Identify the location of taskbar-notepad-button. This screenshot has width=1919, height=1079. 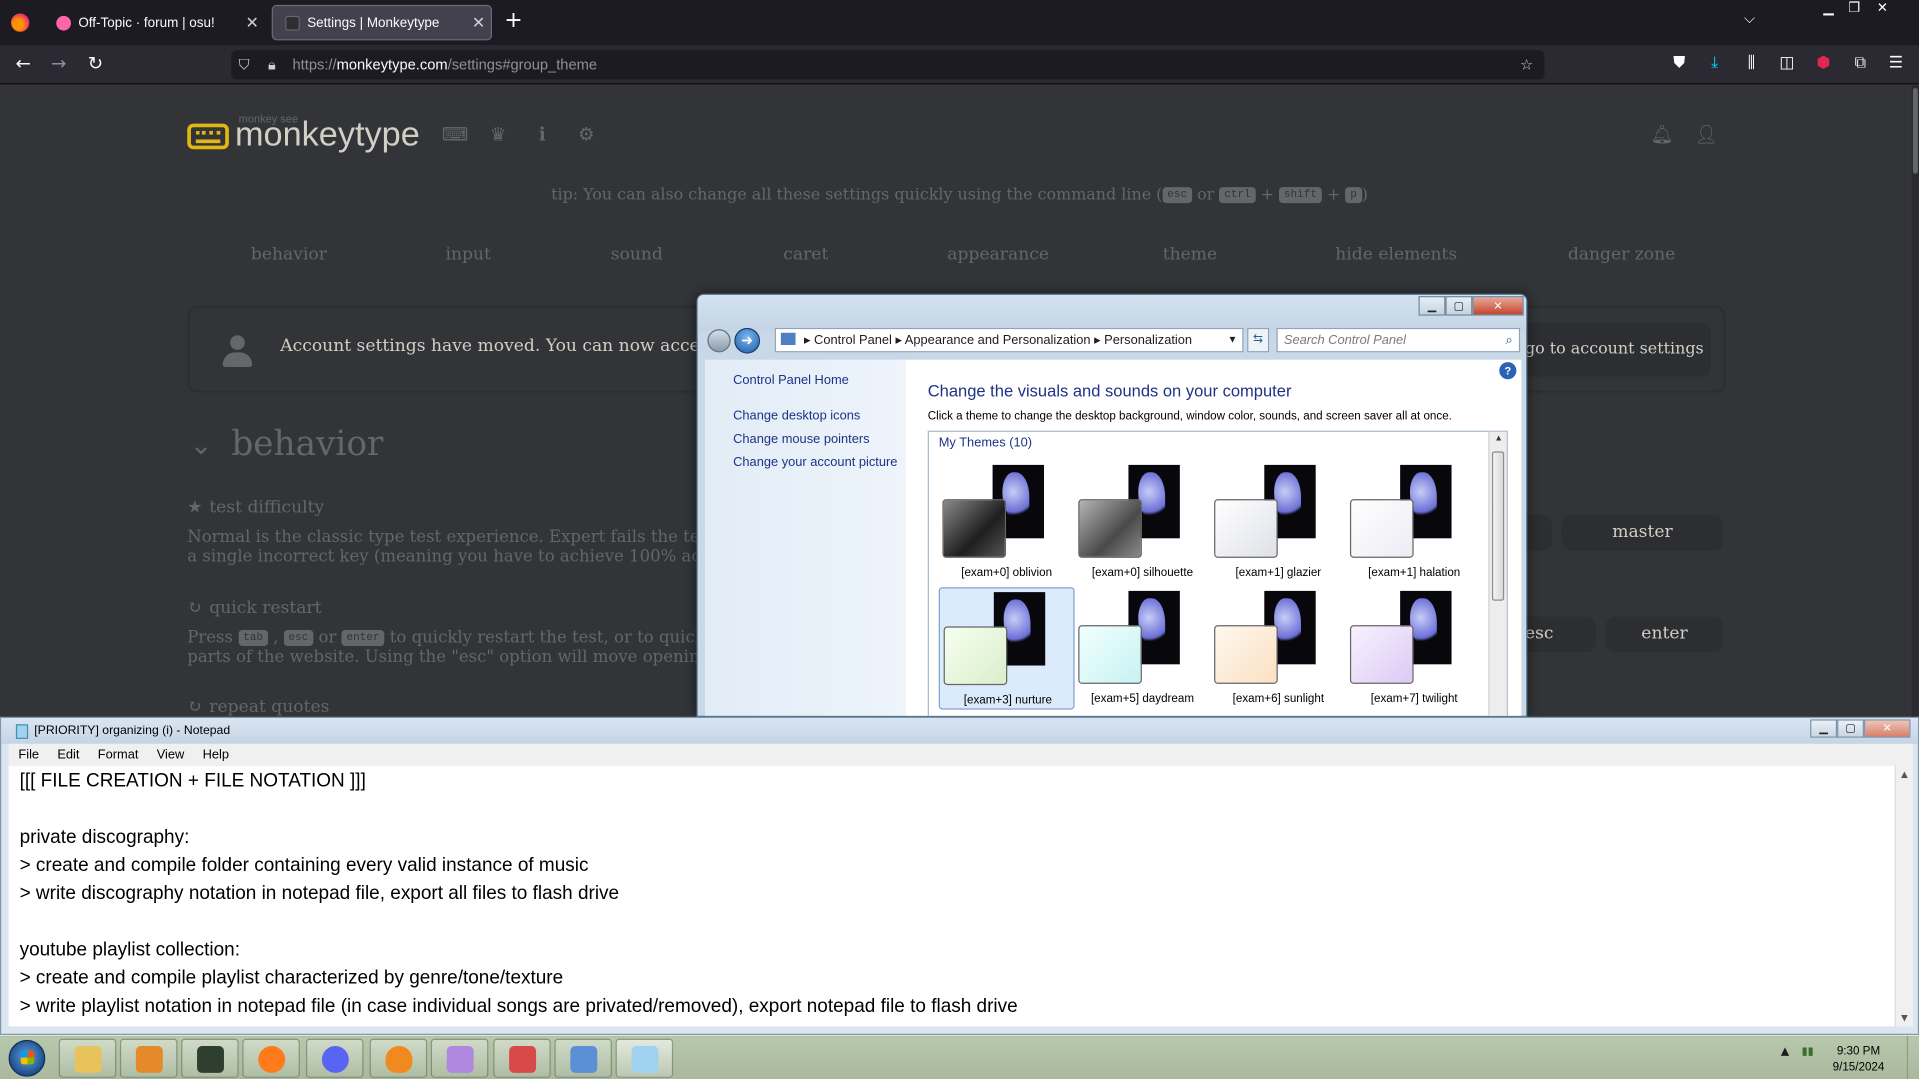
(644, 1058).